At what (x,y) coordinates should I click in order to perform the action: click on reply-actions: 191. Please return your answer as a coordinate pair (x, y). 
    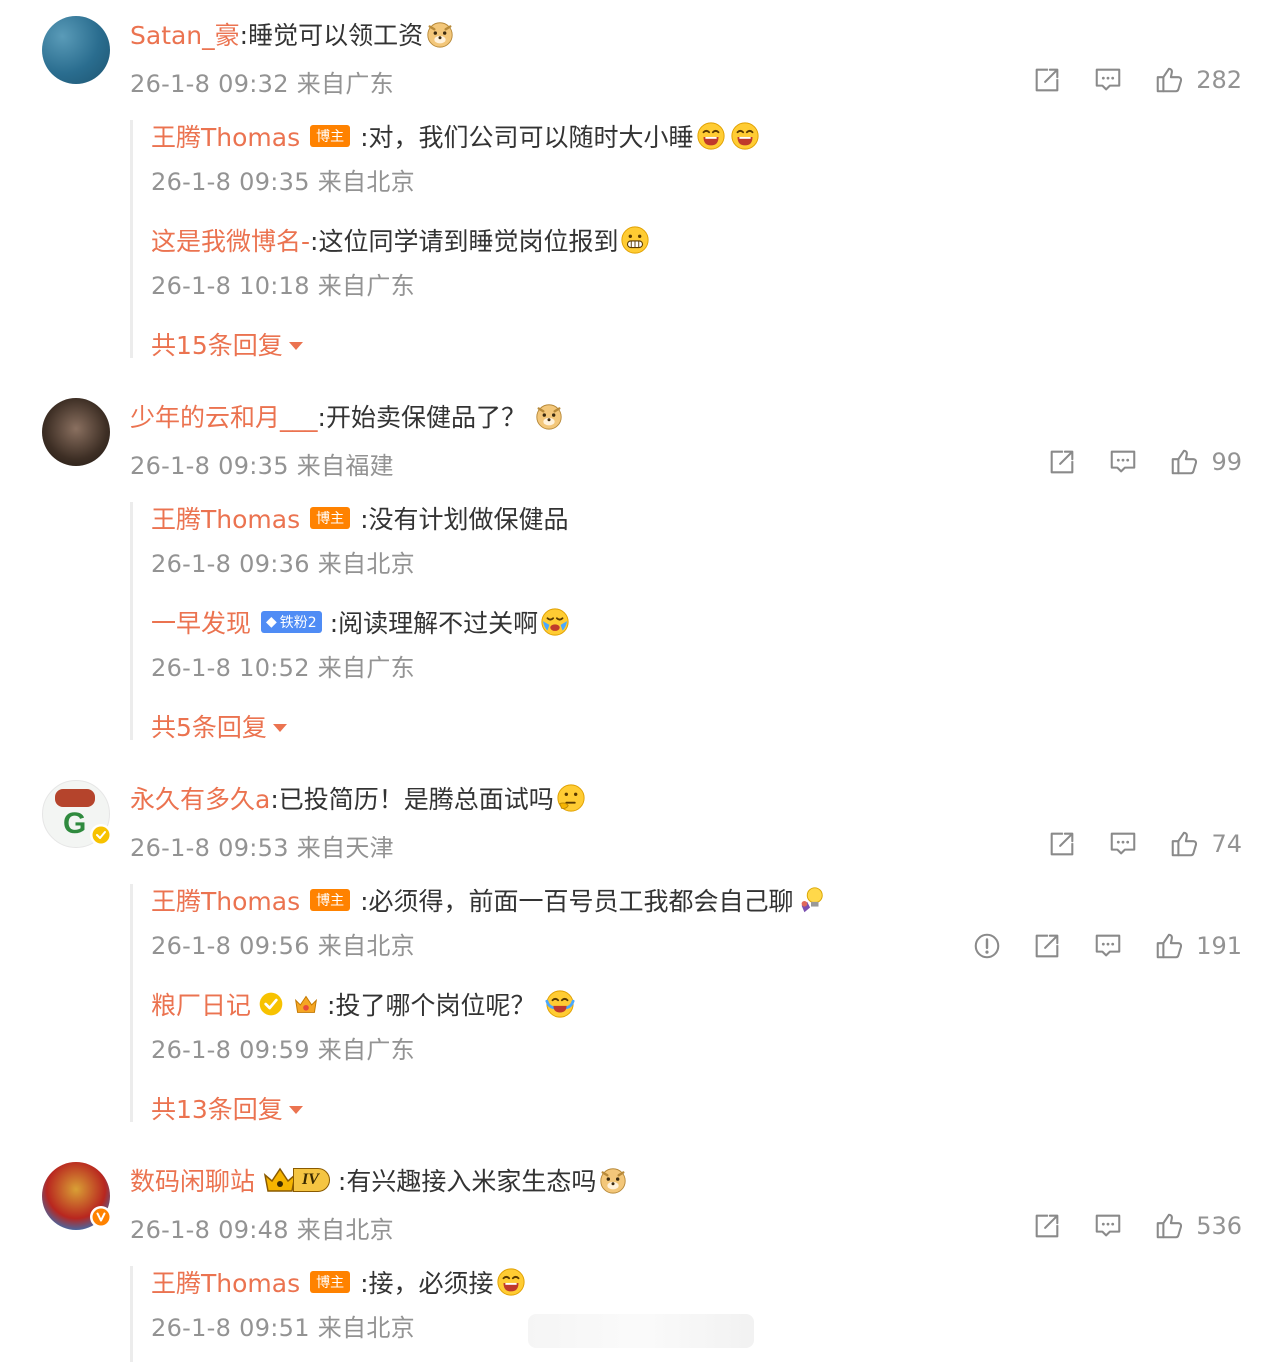
    Looking at the image, I should click on (1092, 946).